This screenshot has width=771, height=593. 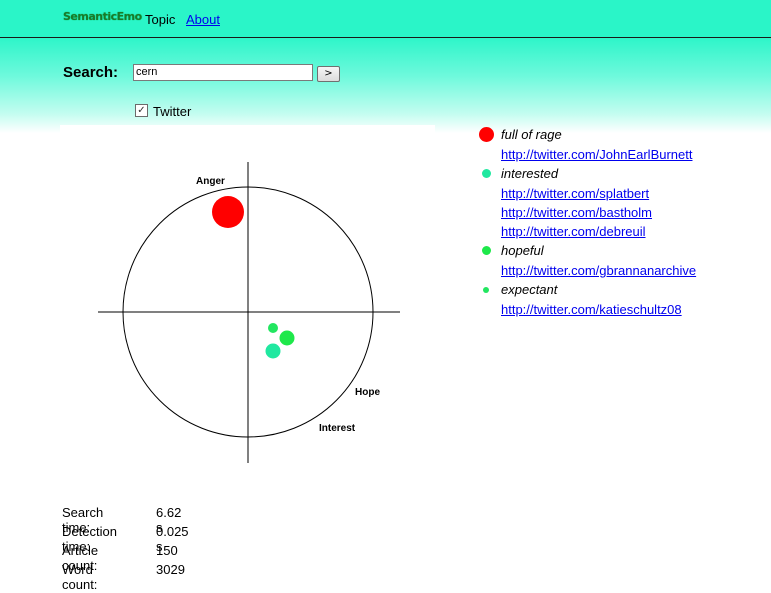 What do you see at coordinates (367, 392) in the screenshot?
I see `axis-label-hope: Hope` at bounding box center [367, 392].